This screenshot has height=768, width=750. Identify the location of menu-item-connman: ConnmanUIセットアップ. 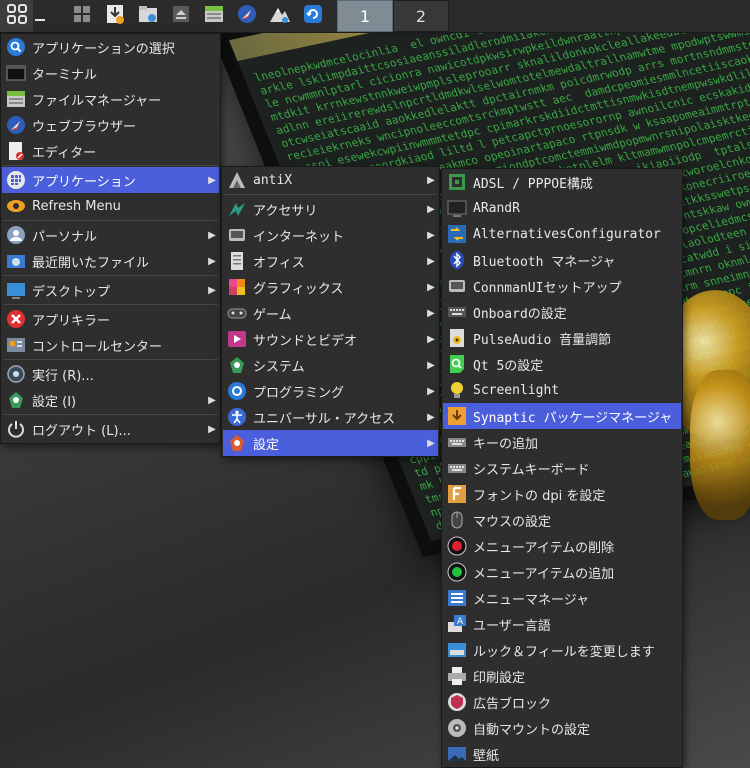
(562, 286).